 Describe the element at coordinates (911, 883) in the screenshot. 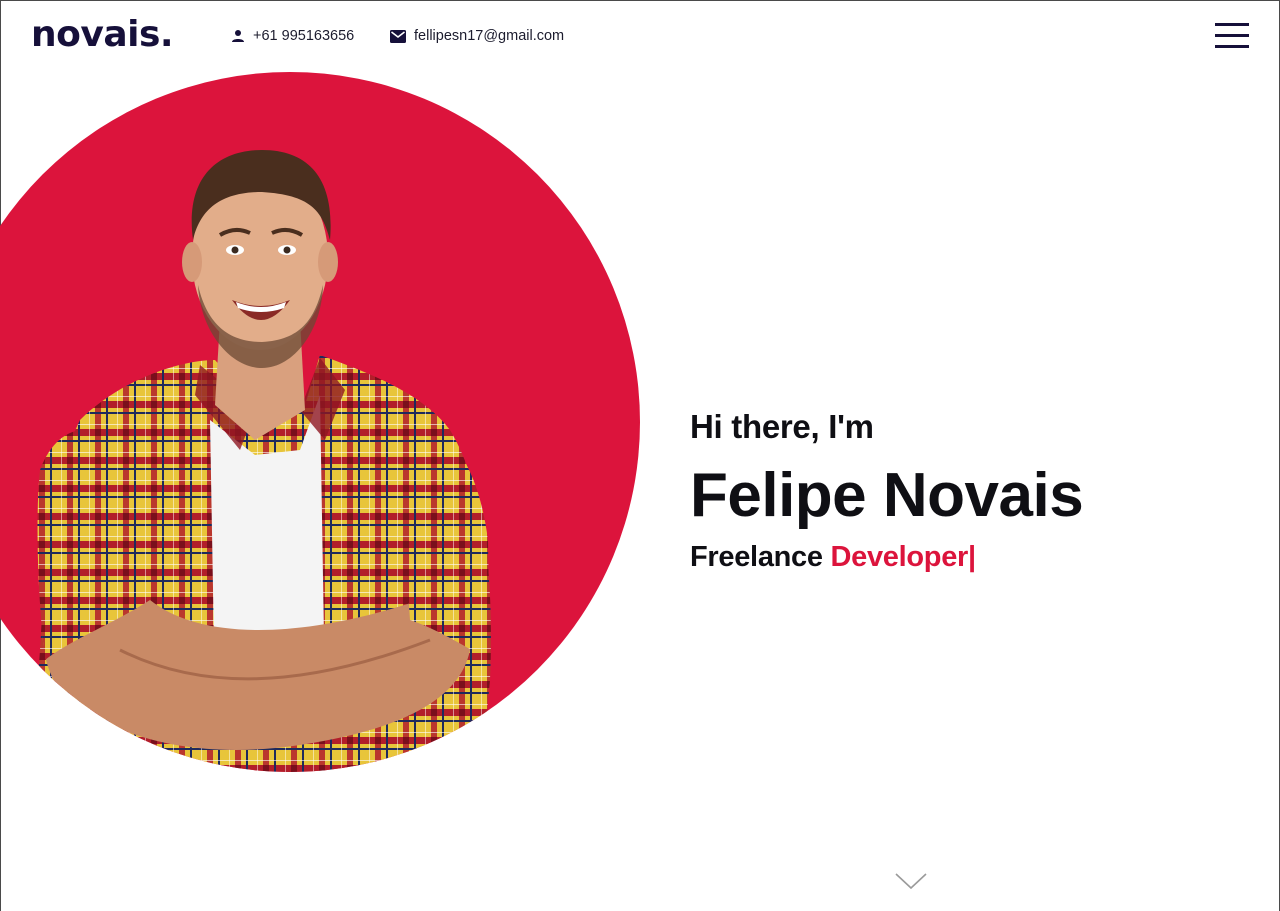

I see `chevron-down-icon` at that location.